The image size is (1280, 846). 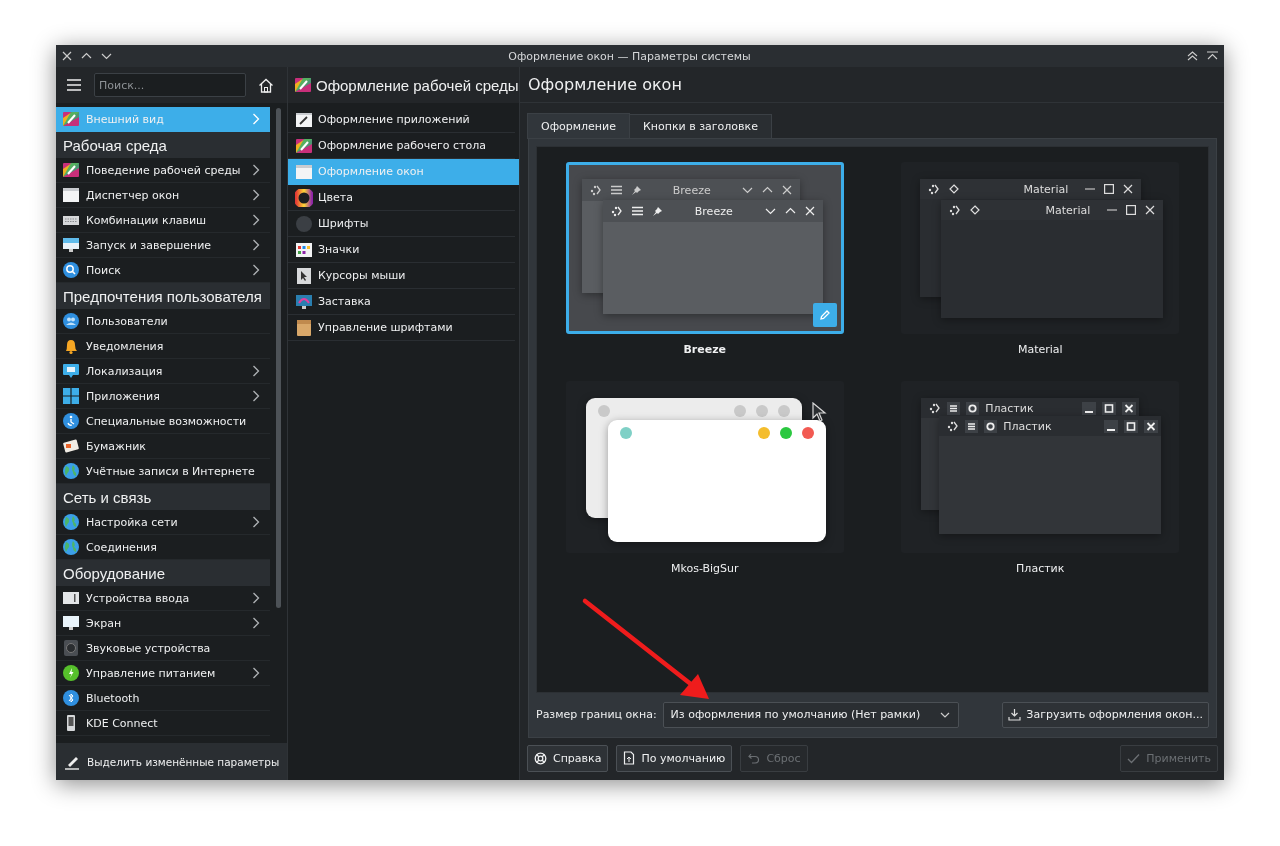 I want to click on pin-icon, so click(x=657, y=211).